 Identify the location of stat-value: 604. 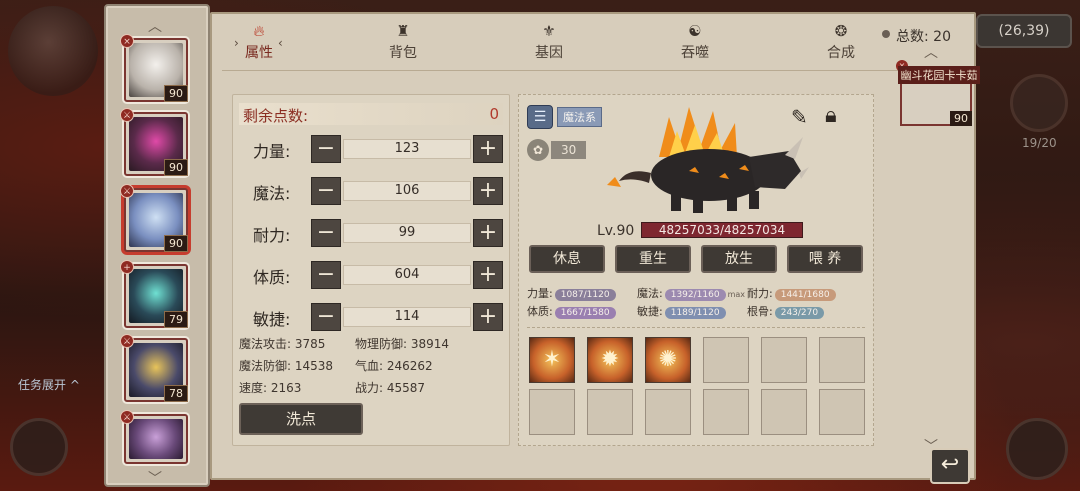
(407, 274).